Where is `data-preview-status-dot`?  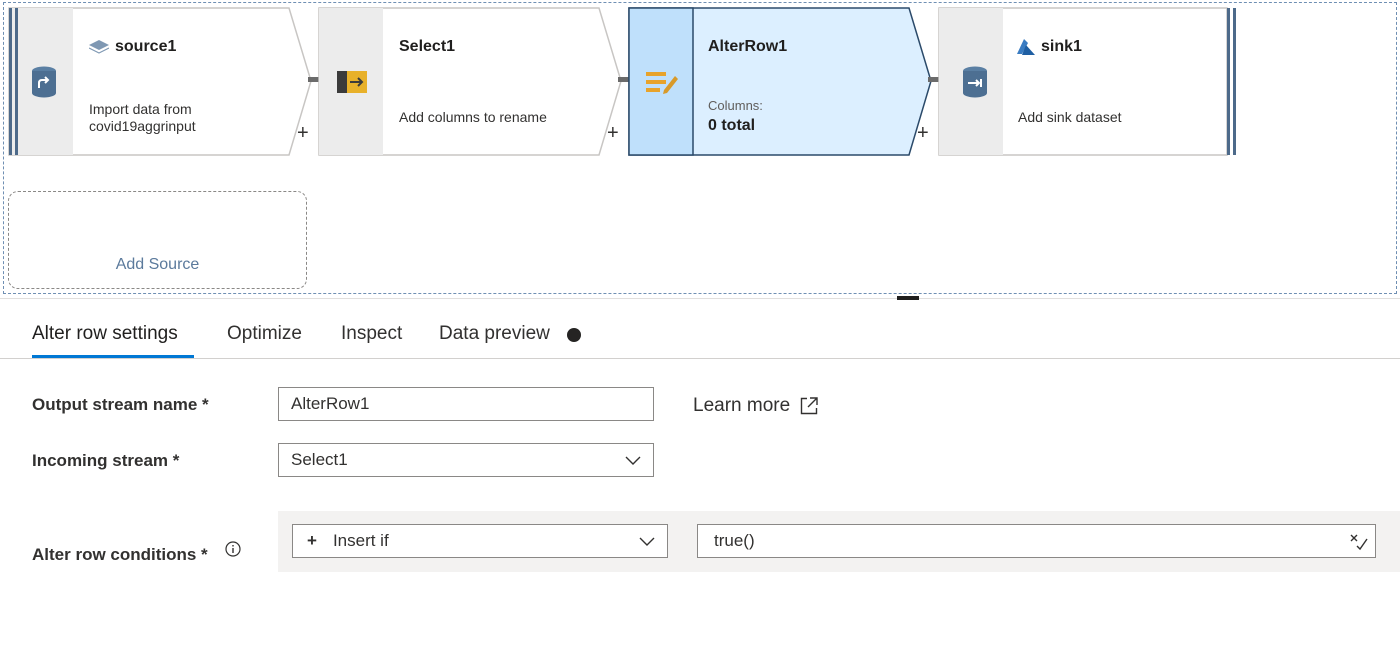 data-preview-status-dot is located at coordinates (574, 335).